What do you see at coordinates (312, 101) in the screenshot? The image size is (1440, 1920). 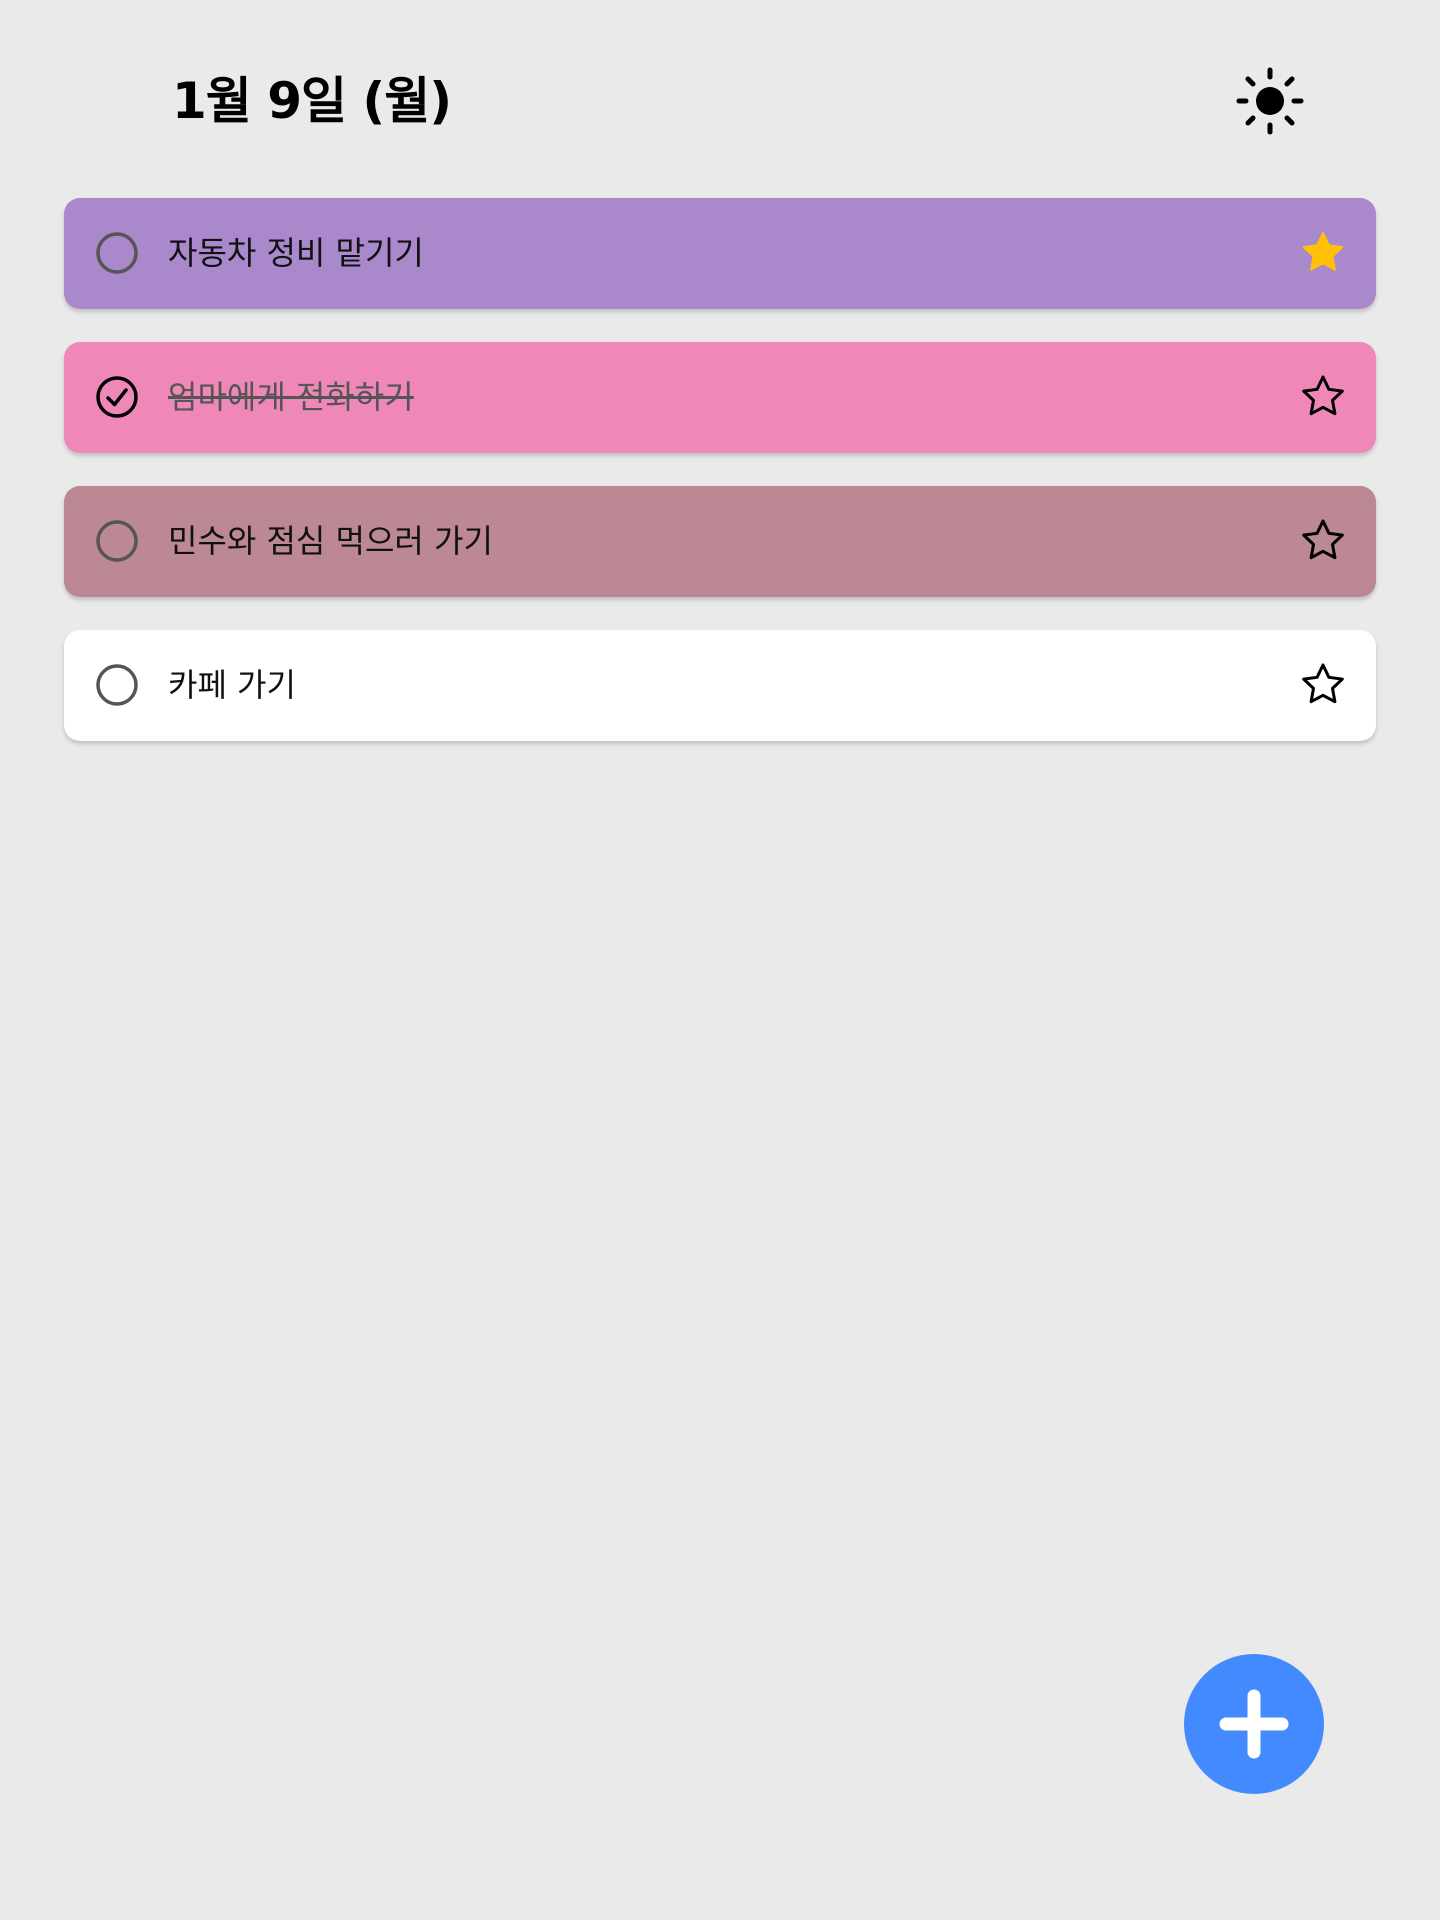 I see `date-title: 1월 9일 (월)` at bounding box center [312, 101].